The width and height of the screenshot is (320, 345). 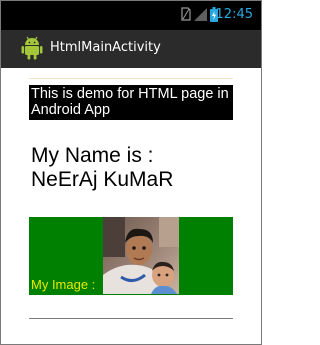 I want to click on name-heading-line1: My Name is :, so click(x=92, y=155).